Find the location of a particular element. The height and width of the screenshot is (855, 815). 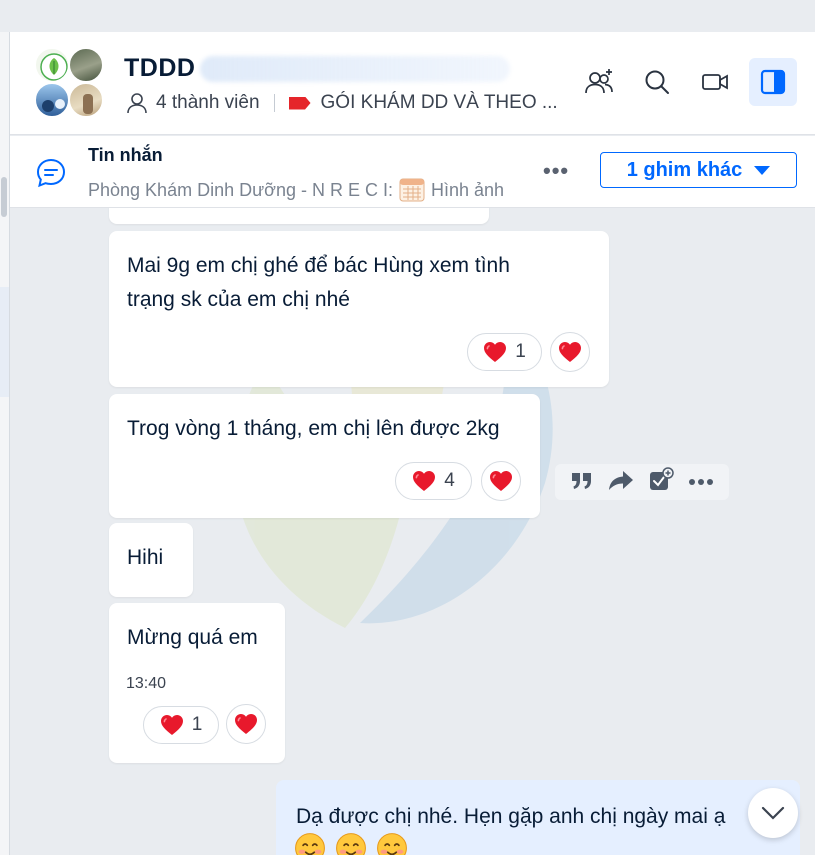

side-panel-icon is located at coordinates (773, 82).